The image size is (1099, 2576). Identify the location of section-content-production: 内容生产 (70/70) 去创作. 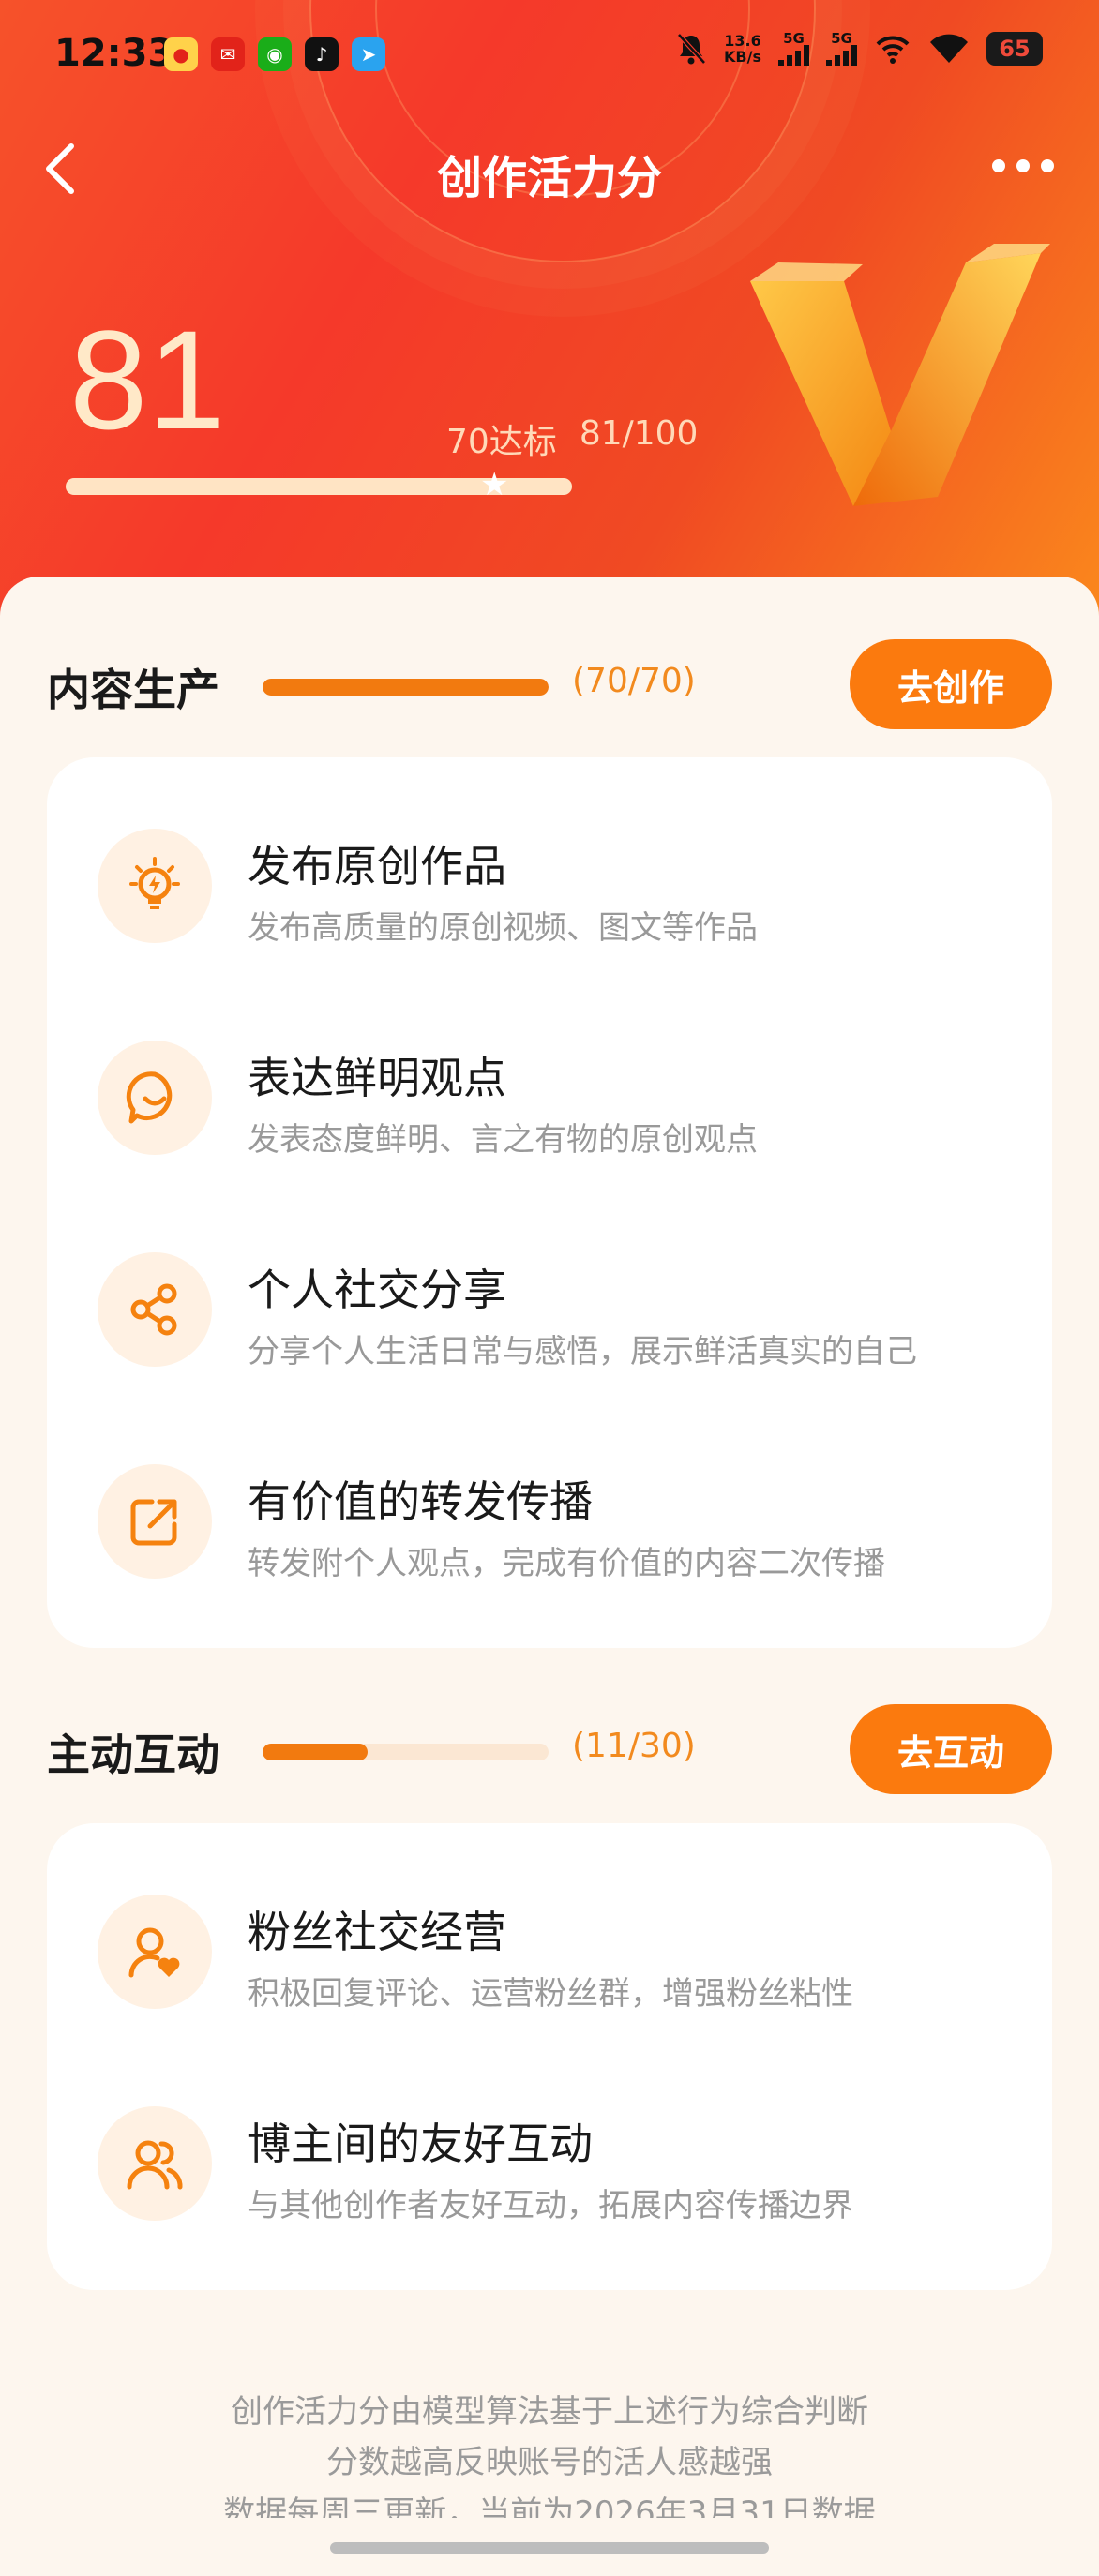
(549, 686).